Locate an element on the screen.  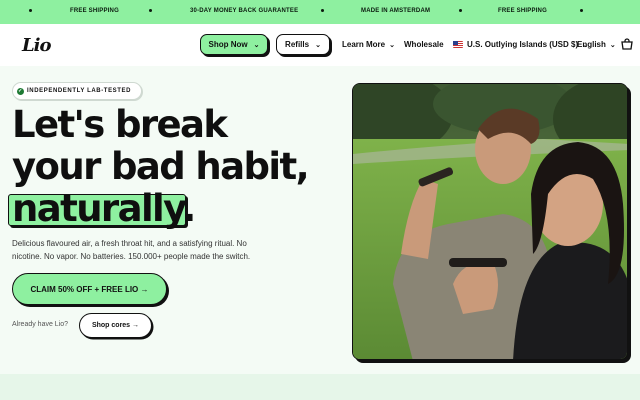
refills-button: Refills ⌄ is located at coordinates (303, 44).